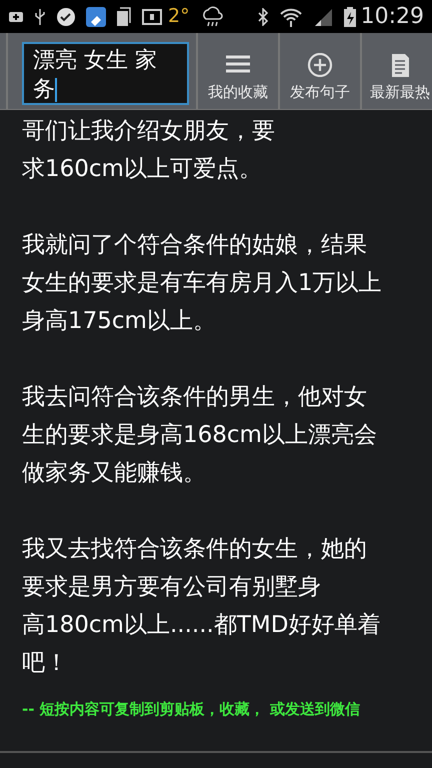  What do you see at coordinates (262, 17) in the screenshot?
I see `bluetooth-icon` at bounding box center [262, 17].